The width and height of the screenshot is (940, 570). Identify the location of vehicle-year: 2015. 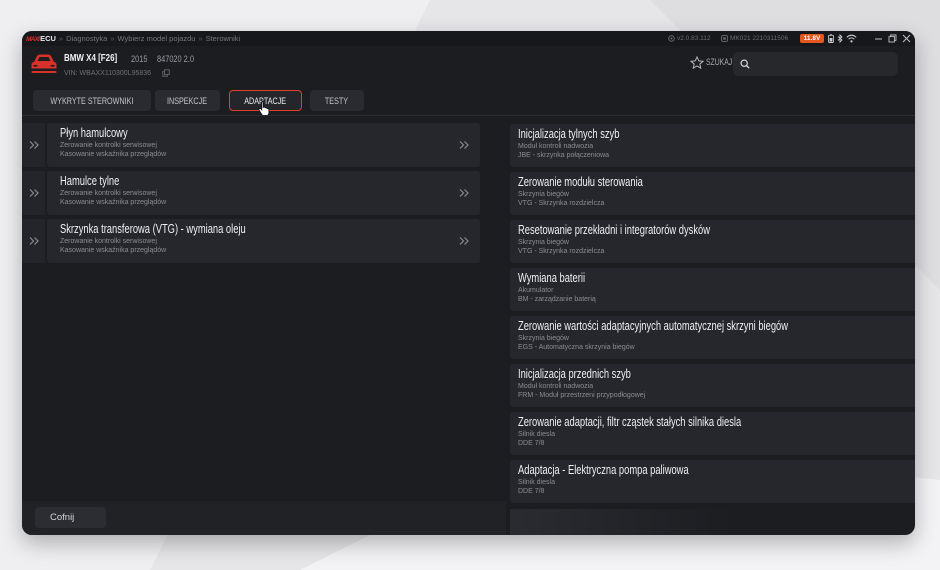
(139, 59).